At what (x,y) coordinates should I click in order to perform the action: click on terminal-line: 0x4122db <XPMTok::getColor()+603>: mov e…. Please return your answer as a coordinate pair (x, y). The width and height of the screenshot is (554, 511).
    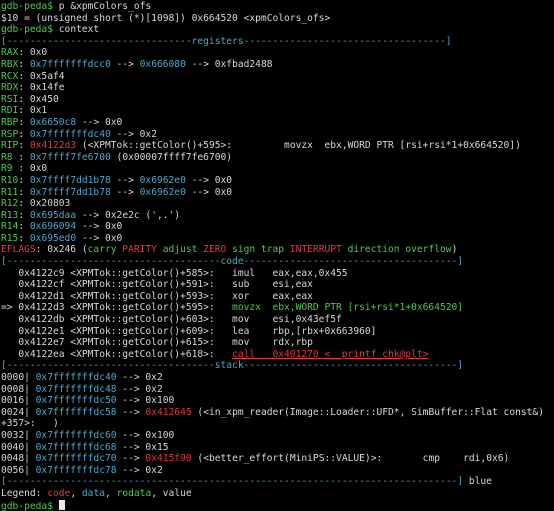
    Looking at the image, I should click on (277, 320).